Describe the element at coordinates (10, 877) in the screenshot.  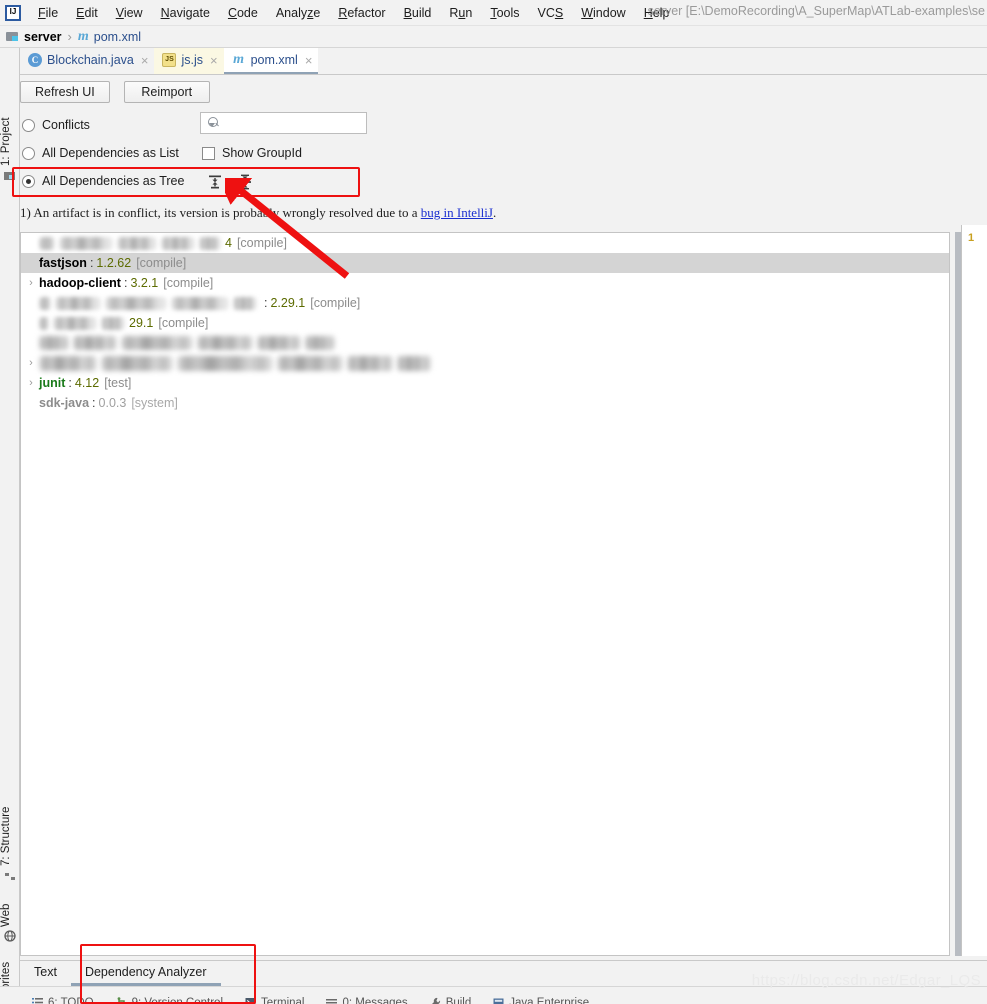
I see `structure-icon` at that location.